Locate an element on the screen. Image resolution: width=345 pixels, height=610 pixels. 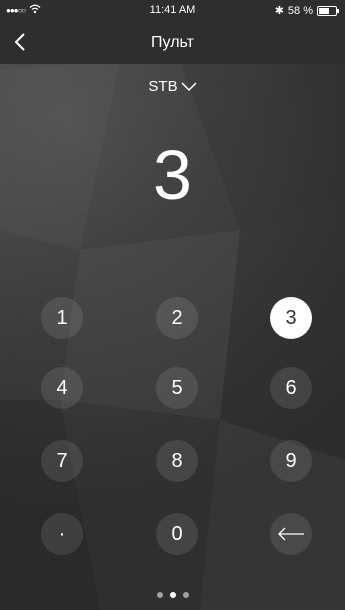
key-8: 8 is located at coordinates (177, 461).